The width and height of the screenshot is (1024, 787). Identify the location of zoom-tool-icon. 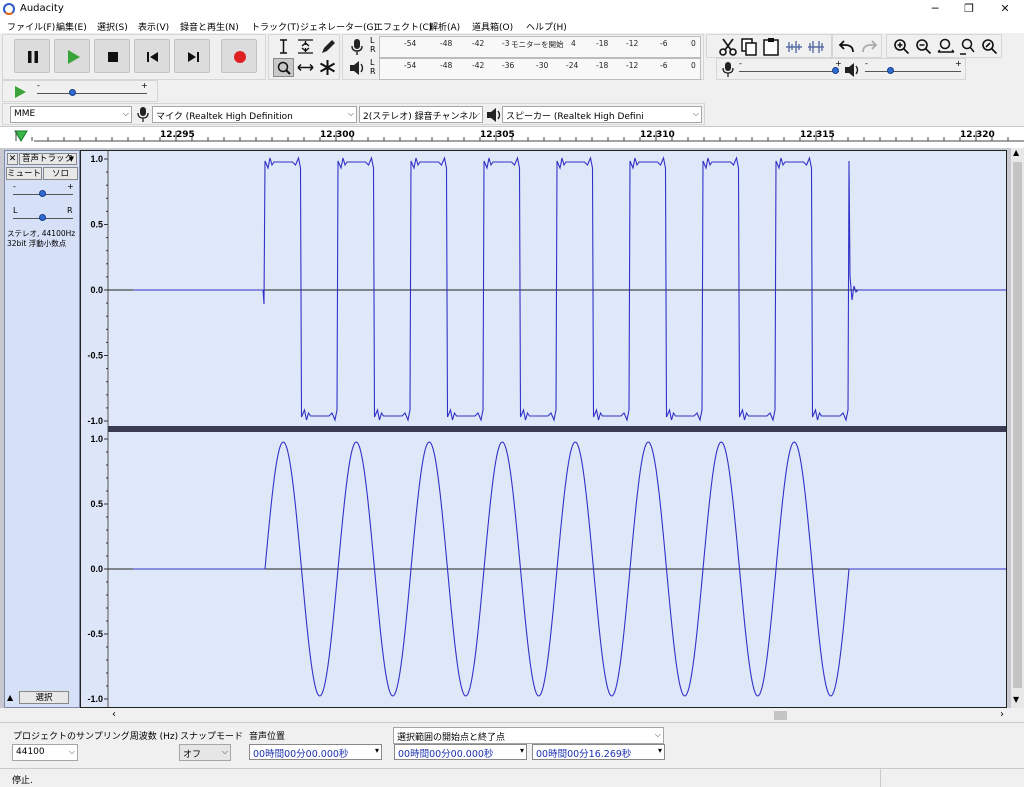
(284, 68).